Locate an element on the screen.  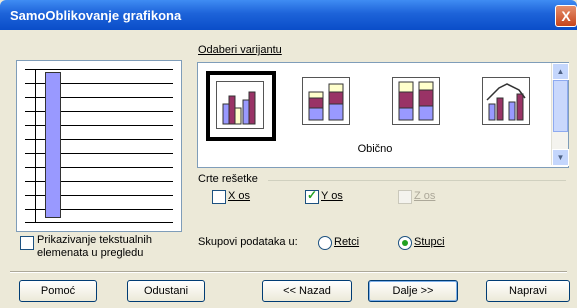
back-label: << Nazad is located at coordinates (307, 291).